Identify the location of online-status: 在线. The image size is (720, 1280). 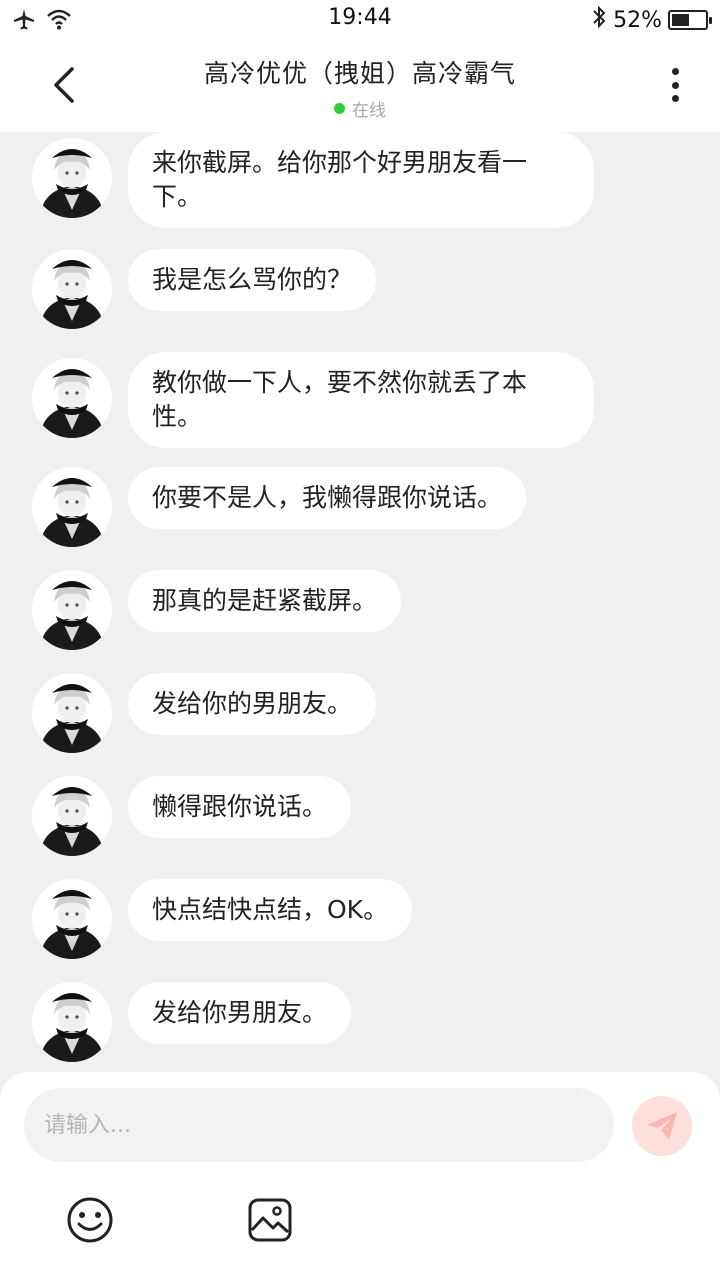
(360, 108).